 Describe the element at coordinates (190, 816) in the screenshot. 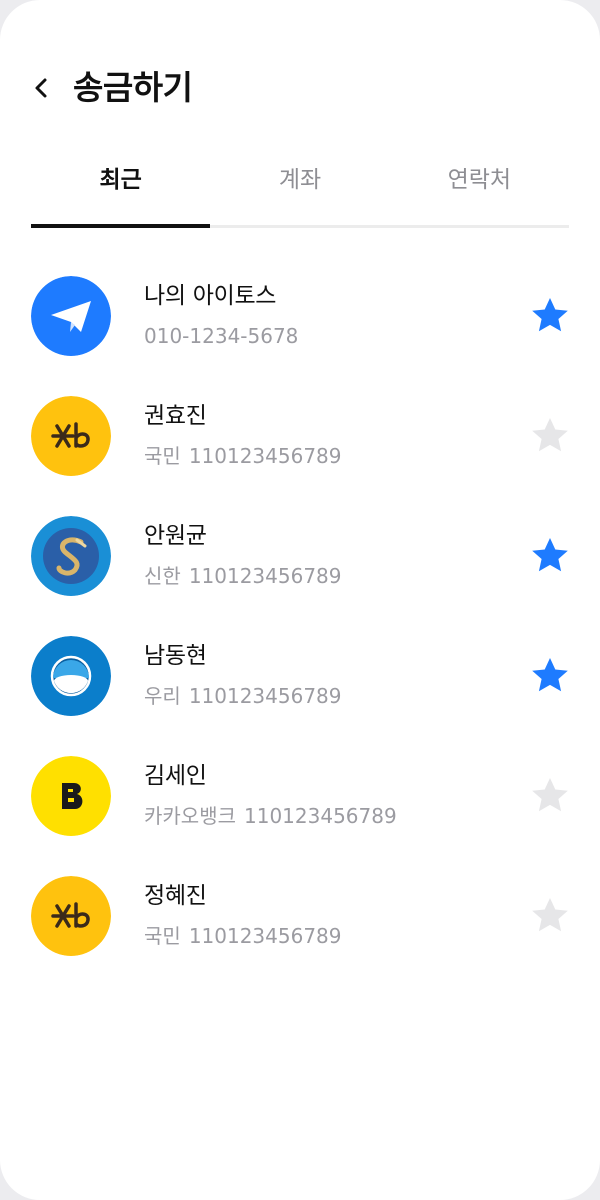

I see `bank-name: 카카오뱅크` at that location.